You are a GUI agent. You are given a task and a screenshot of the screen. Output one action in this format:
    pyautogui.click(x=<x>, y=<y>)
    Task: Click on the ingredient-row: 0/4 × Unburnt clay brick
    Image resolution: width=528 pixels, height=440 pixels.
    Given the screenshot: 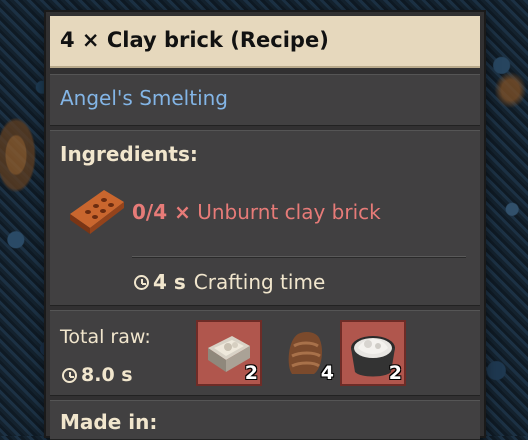 What is the action you would take?
    pyautogui.click(x=256, y=212)
    